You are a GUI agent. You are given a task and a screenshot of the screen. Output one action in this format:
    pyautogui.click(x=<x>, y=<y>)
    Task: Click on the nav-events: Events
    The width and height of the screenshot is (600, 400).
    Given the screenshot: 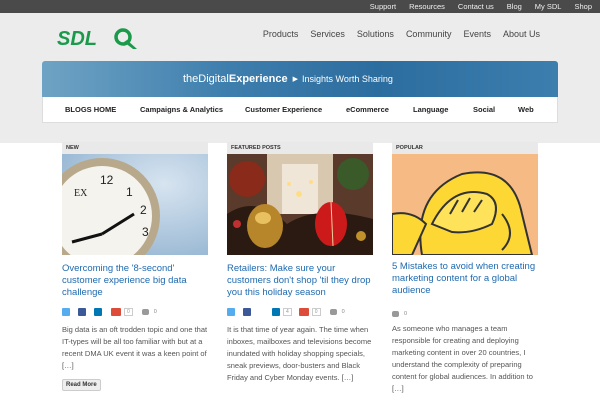 What is the action you would take?
    pyautogui.click(x=477, y=34)
    